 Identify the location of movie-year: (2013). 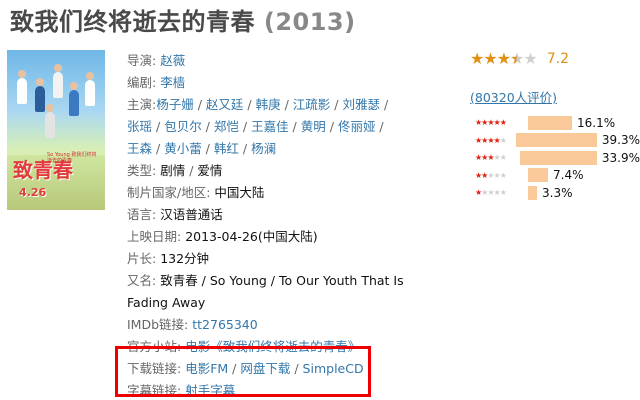
(309, 22).